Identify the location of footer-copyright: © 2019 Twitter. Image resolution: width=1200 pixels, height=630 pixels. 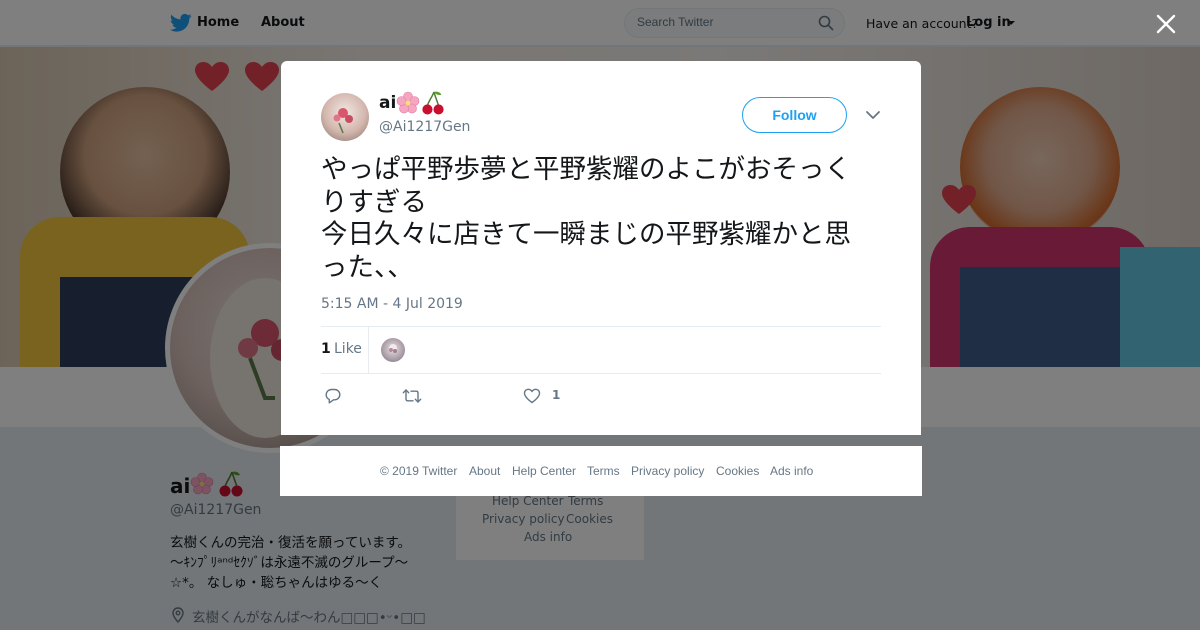
(419, 471).